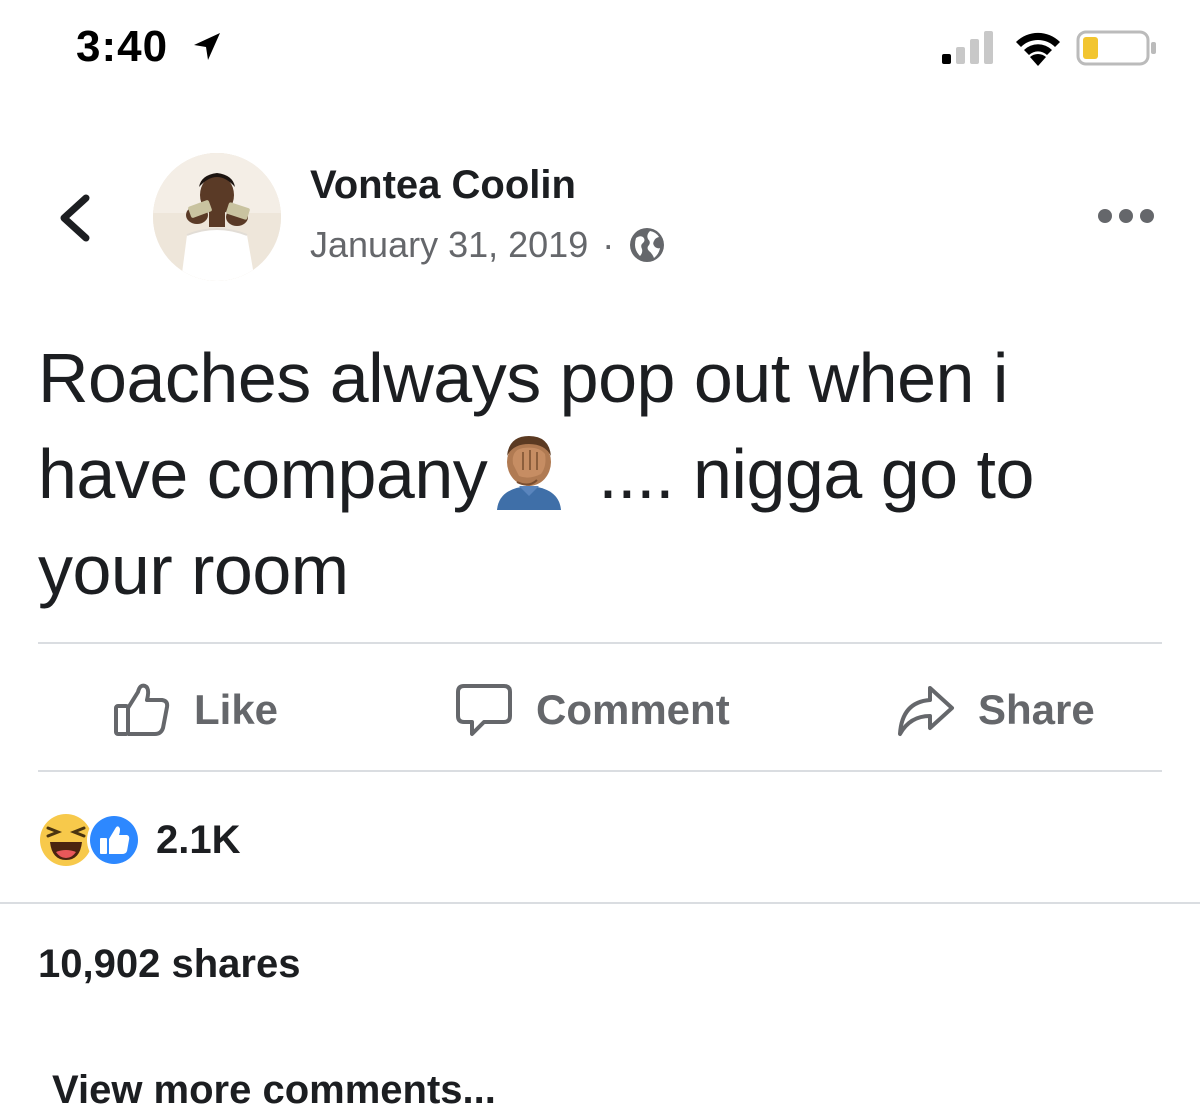  I want to click on divider-actions, so click(600, 771).